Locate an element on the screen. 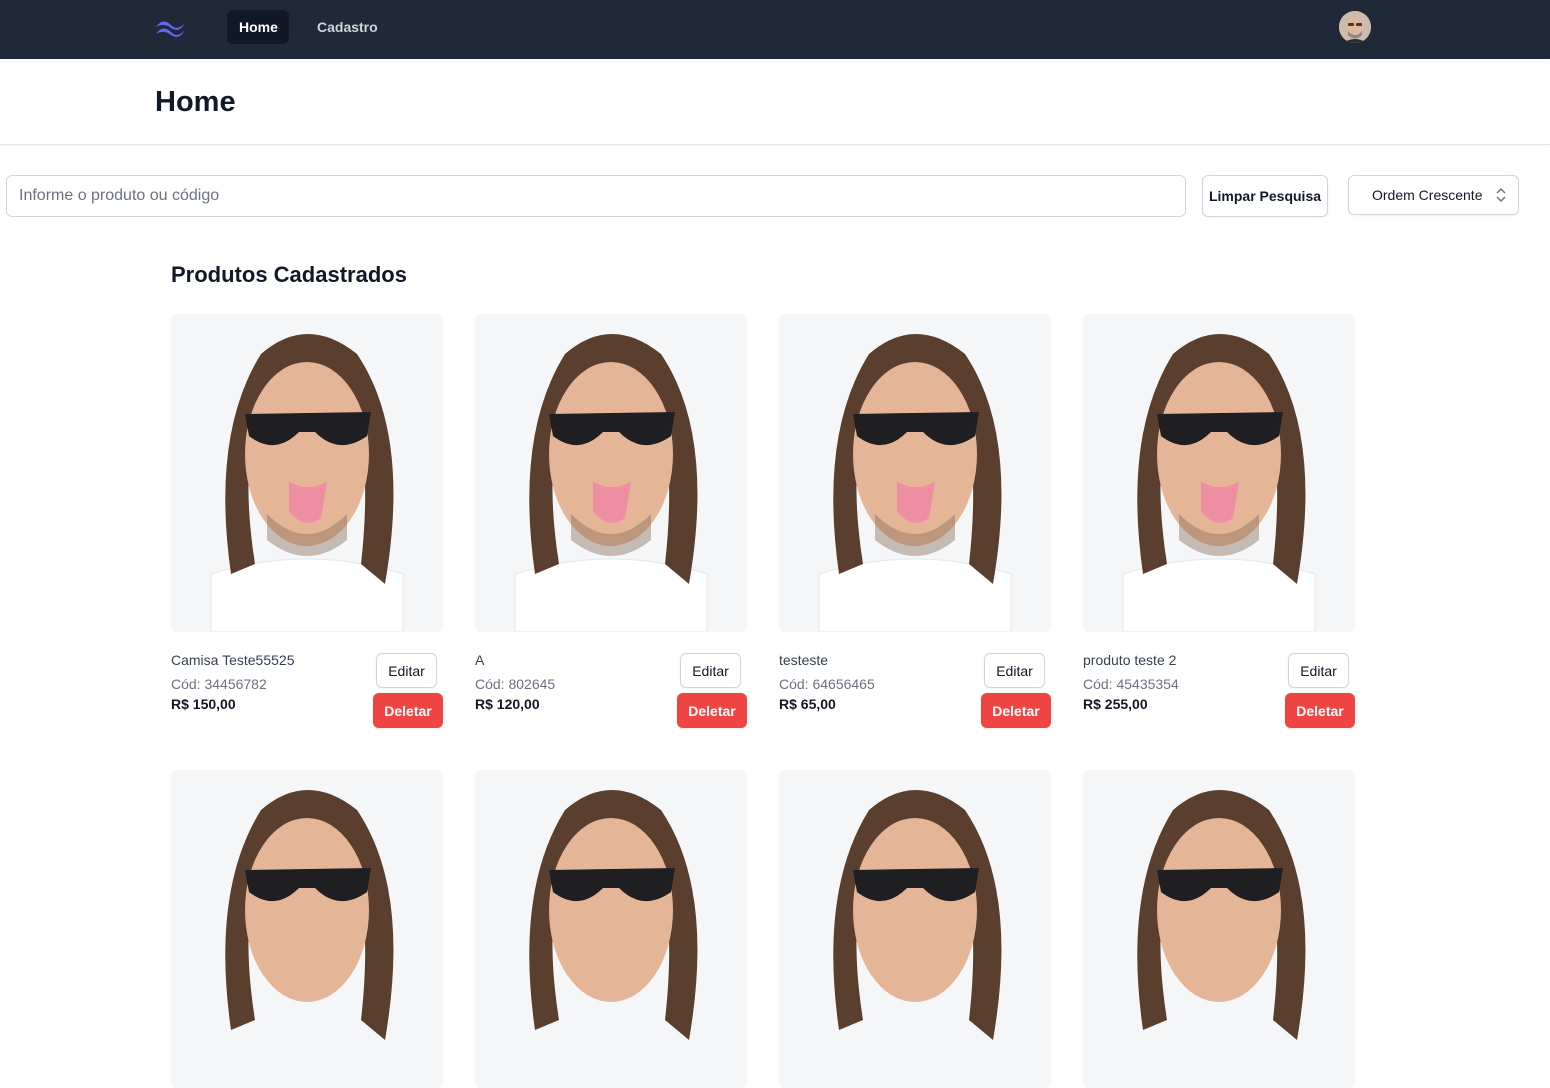 The height and width of the screenshot is (1088, 1550). product-name: Camisa Teste55525 is located at coordinates (233, 660).